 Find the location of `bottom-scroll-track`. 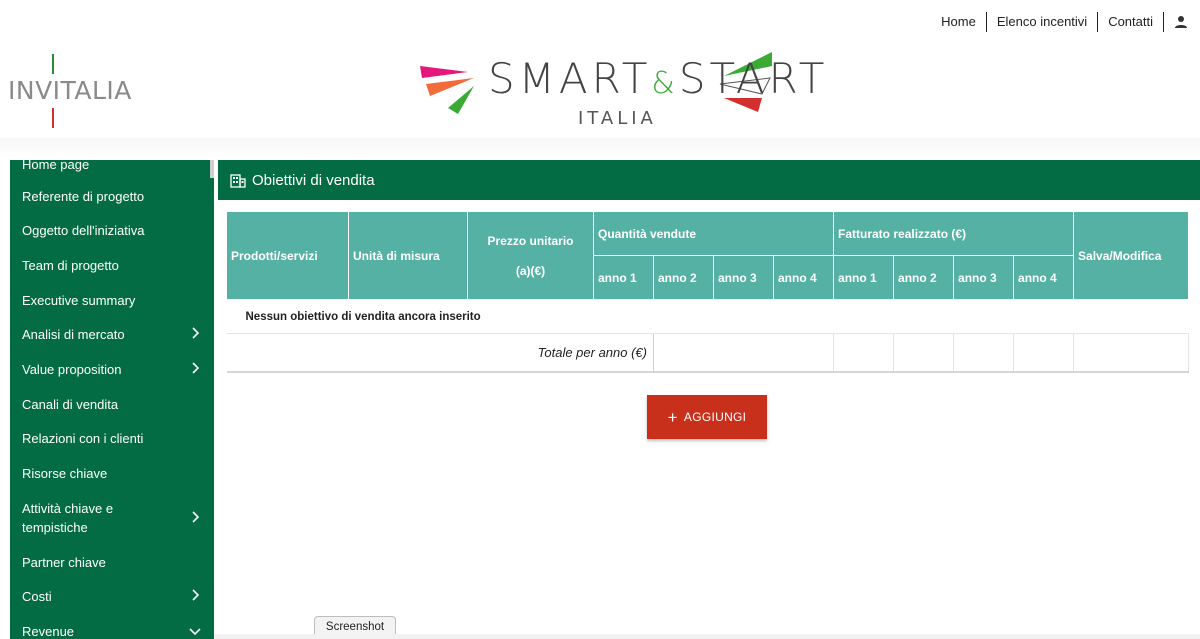

bottom-scroll-track is located at coordinates (707, 636).